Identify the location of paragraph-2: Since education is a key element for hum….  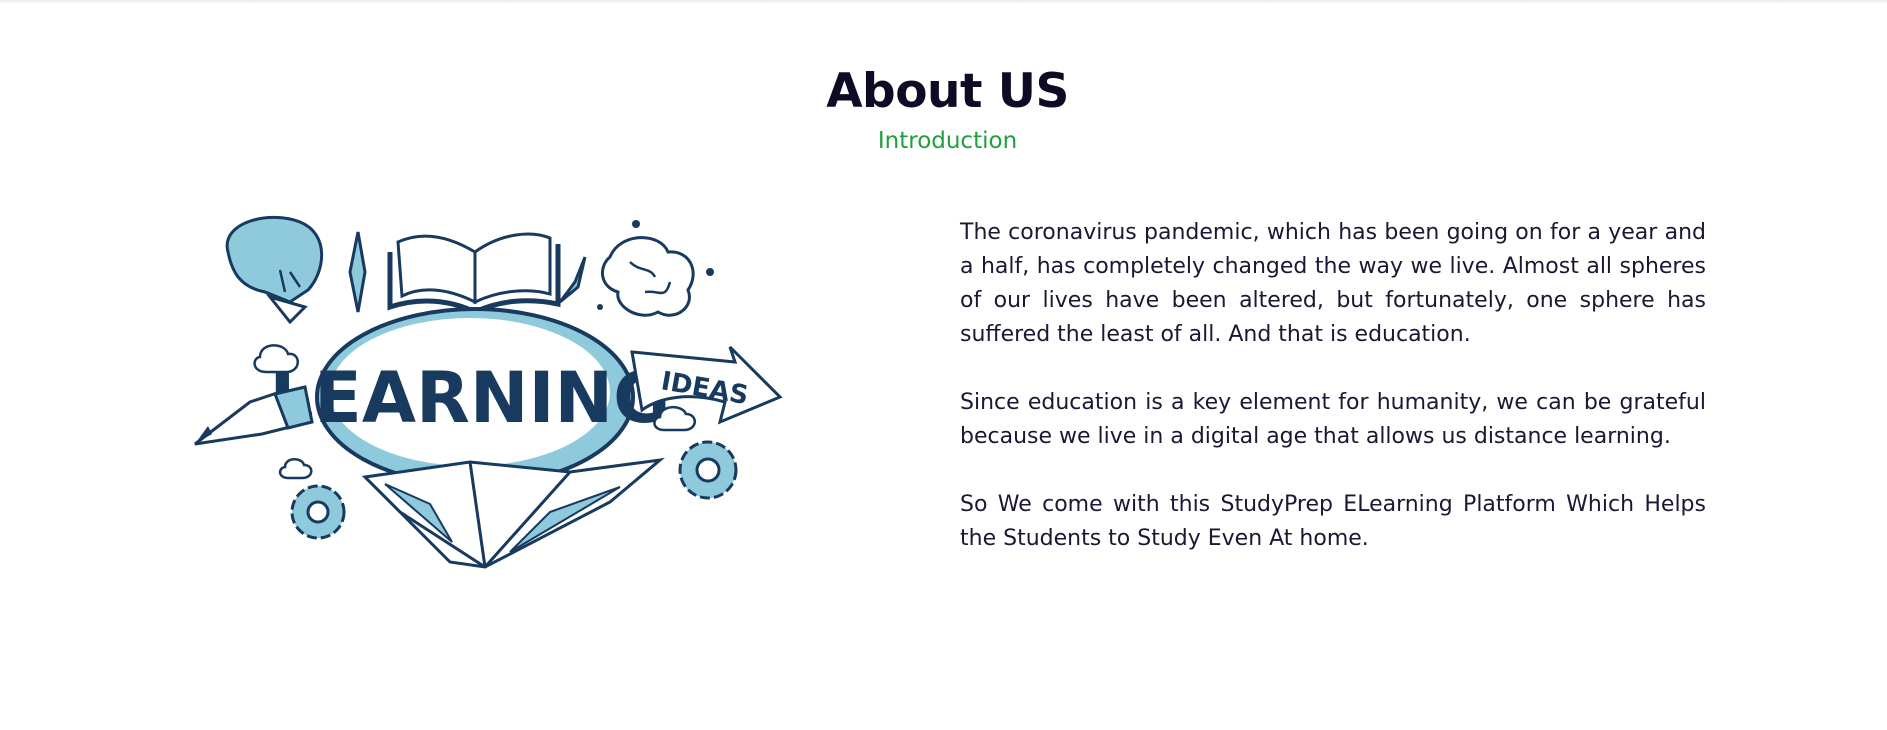
(1333, 419).